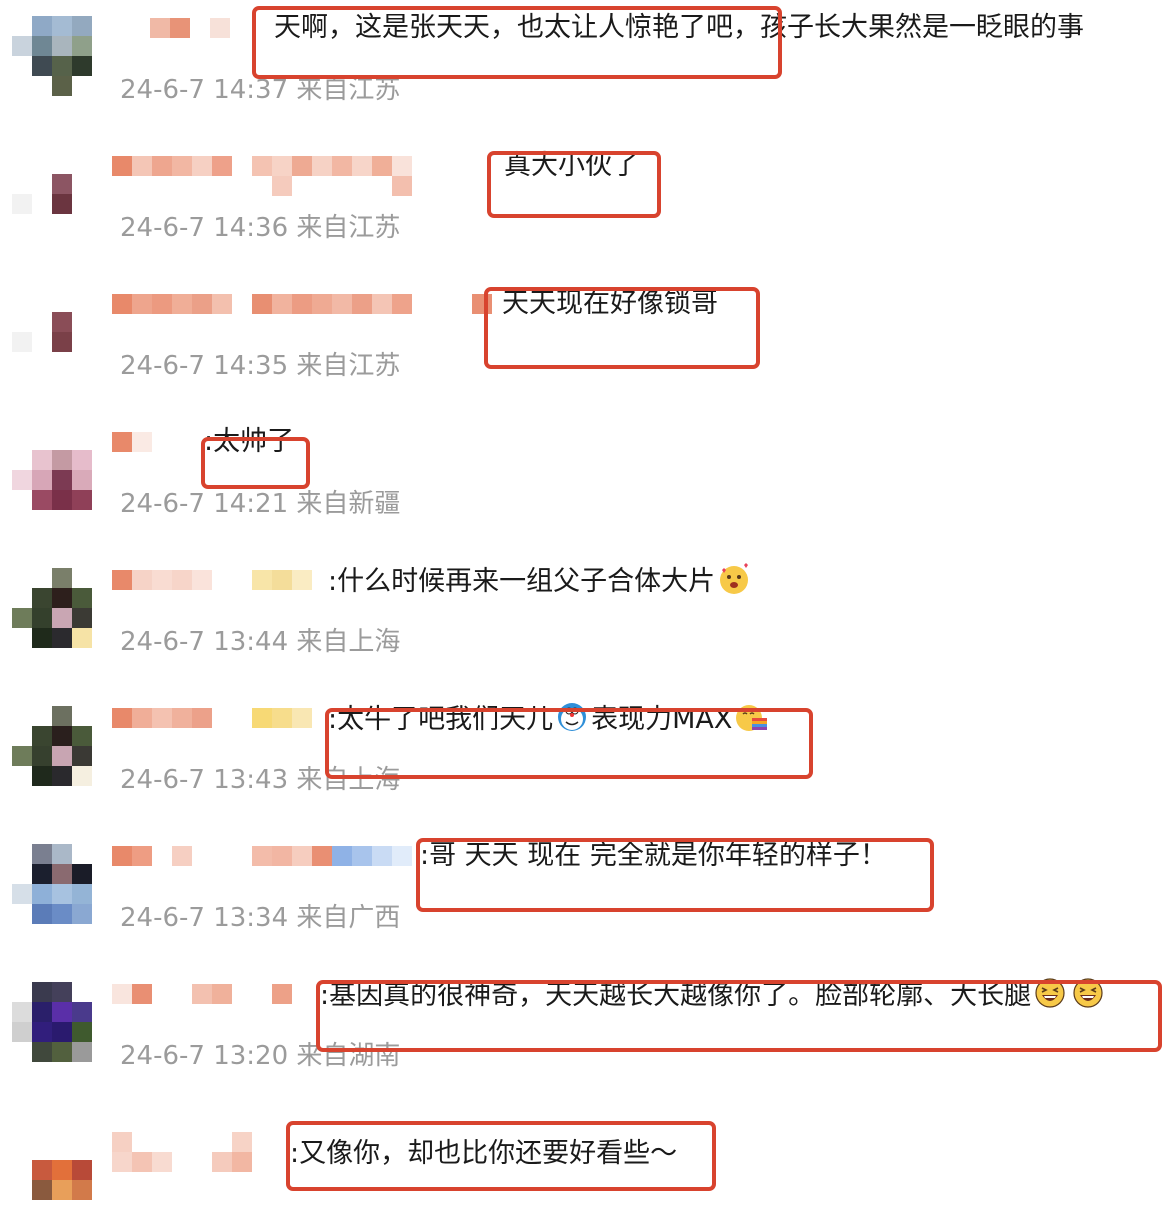 The image size is (1168, 1228). What do you see at coordinates (348, 642) in the screenshot?
I see `comment-location: 来自上海` at bounding box center [348, 642].